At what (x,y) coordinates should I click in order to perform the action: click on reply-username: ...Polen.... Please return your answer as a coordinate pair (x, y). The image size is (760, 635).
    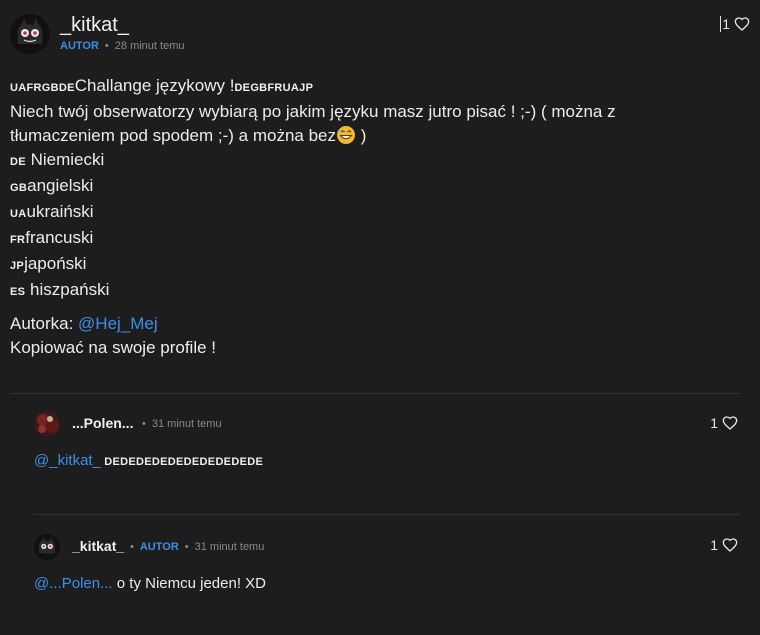
    Looking at the image, I should click on (102, 423).